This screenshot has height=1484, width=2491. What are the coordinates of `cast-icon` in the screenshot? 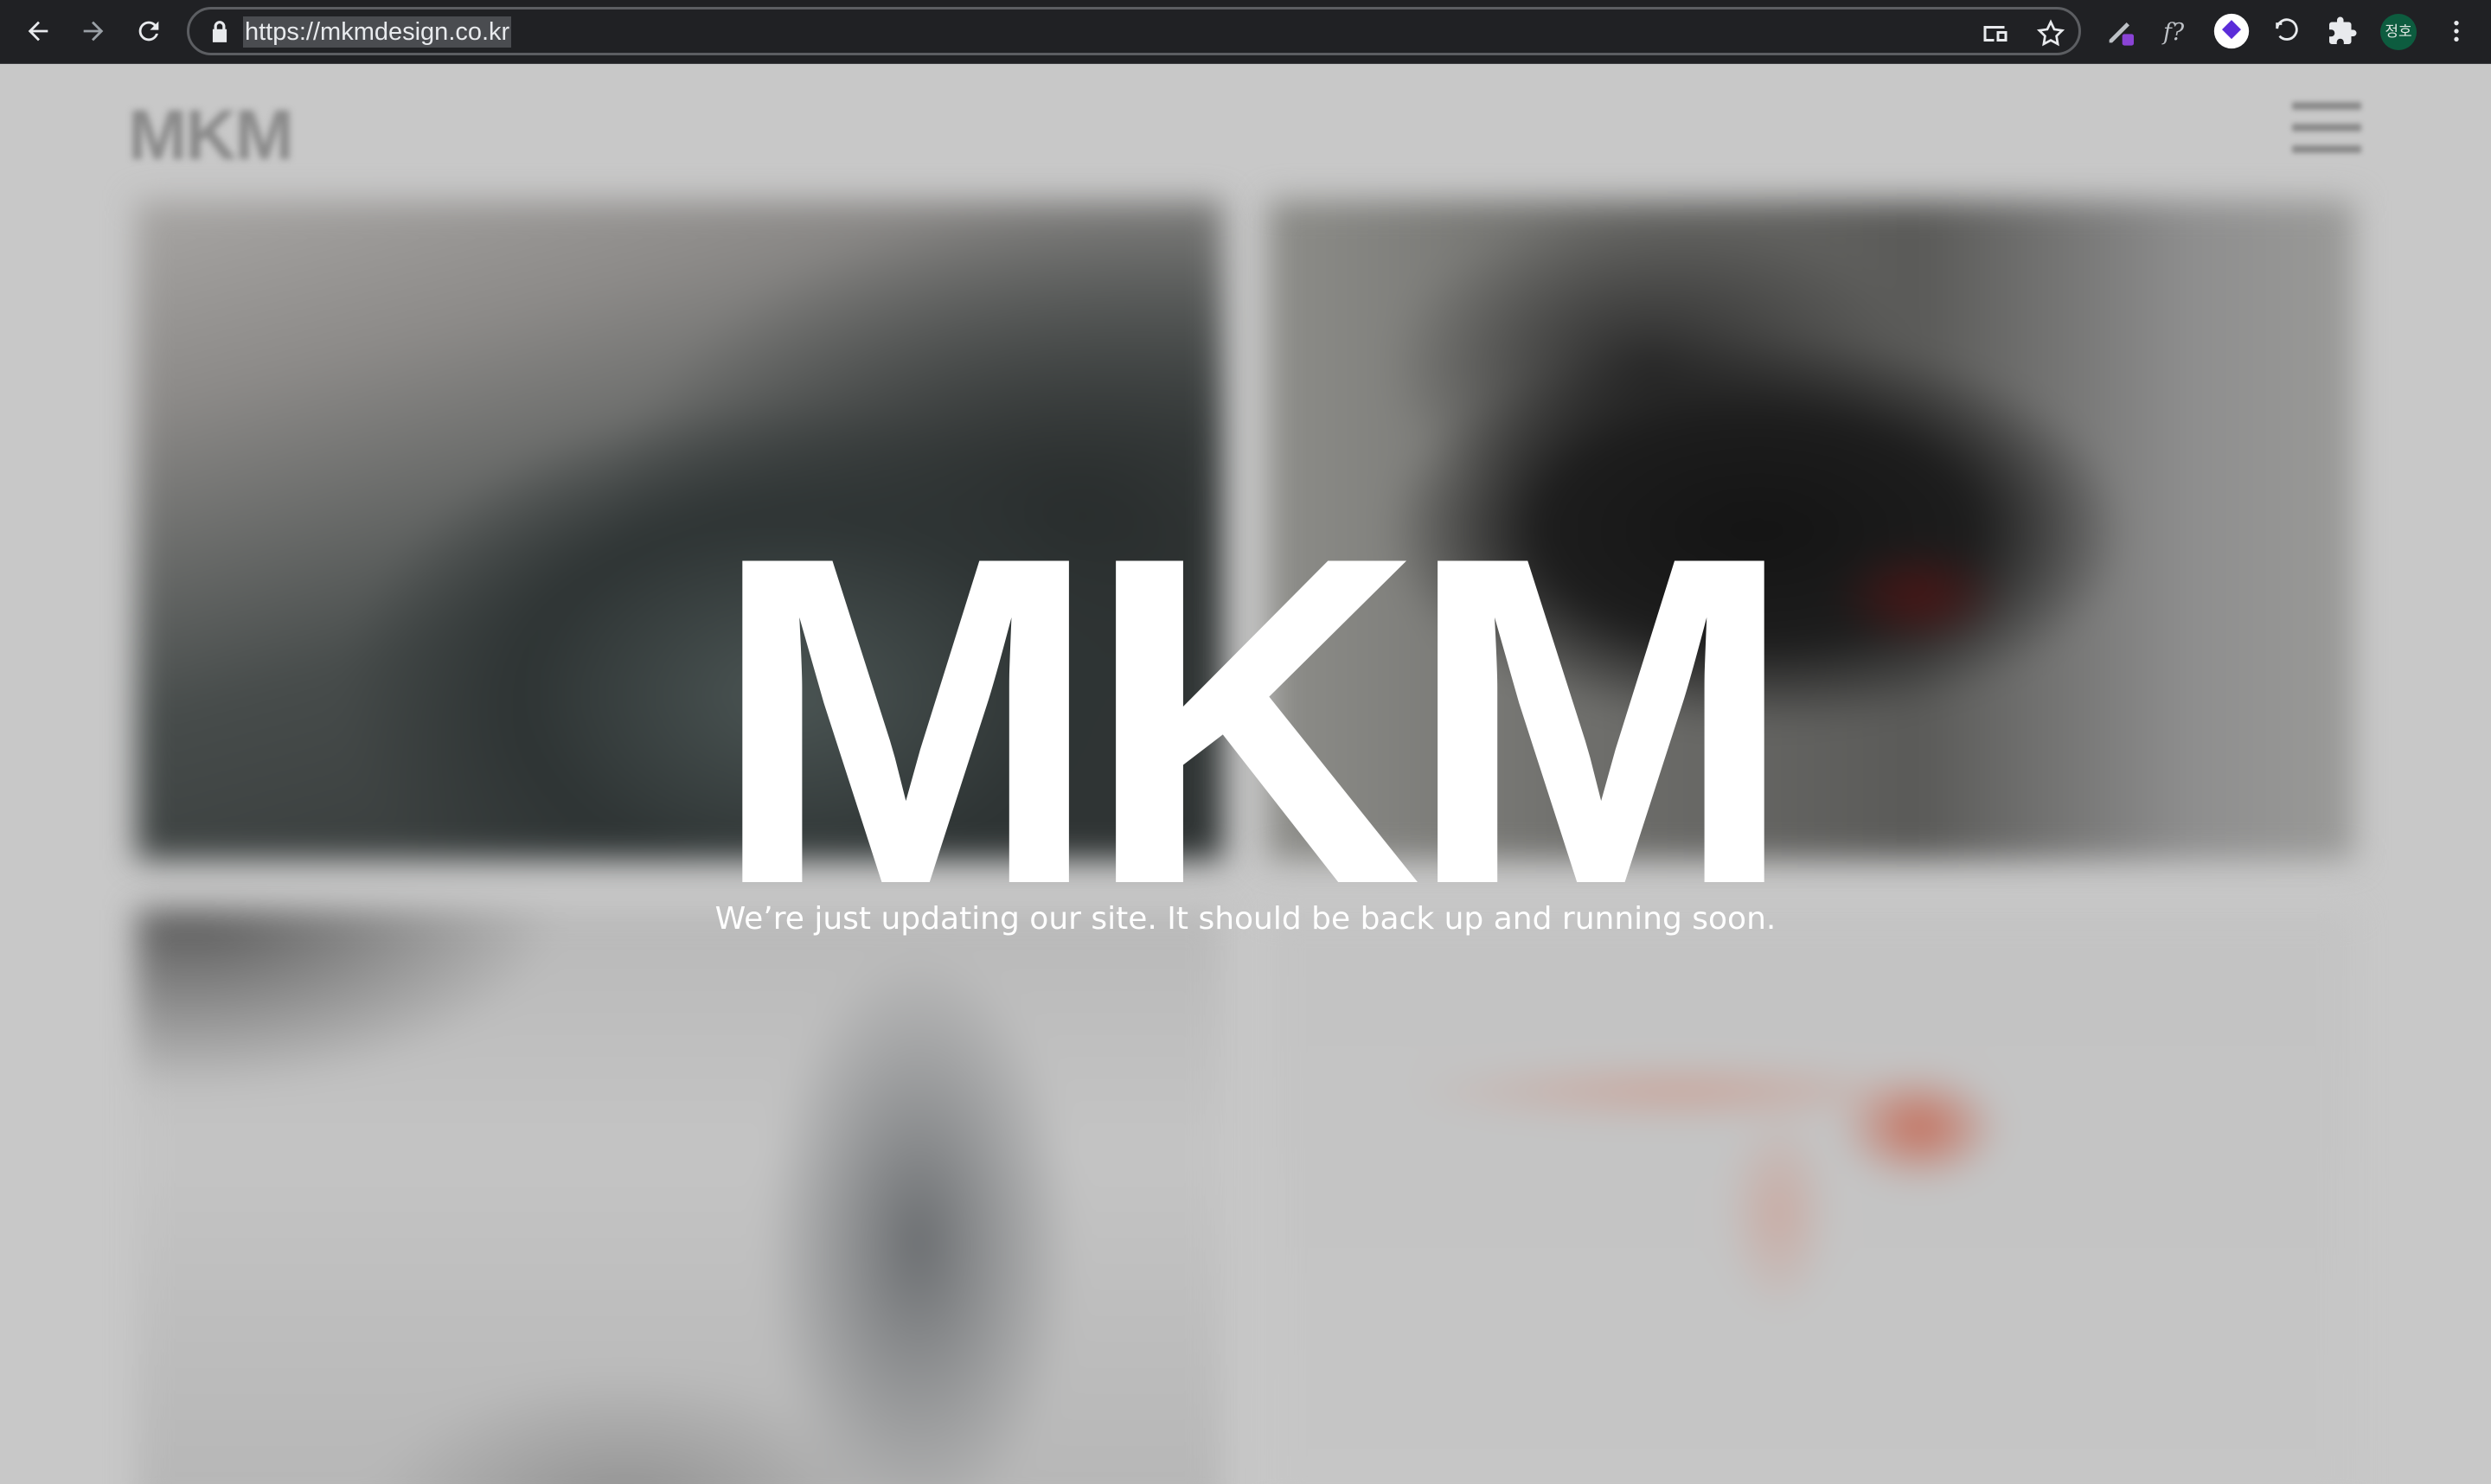 It's located at (1995, 33).